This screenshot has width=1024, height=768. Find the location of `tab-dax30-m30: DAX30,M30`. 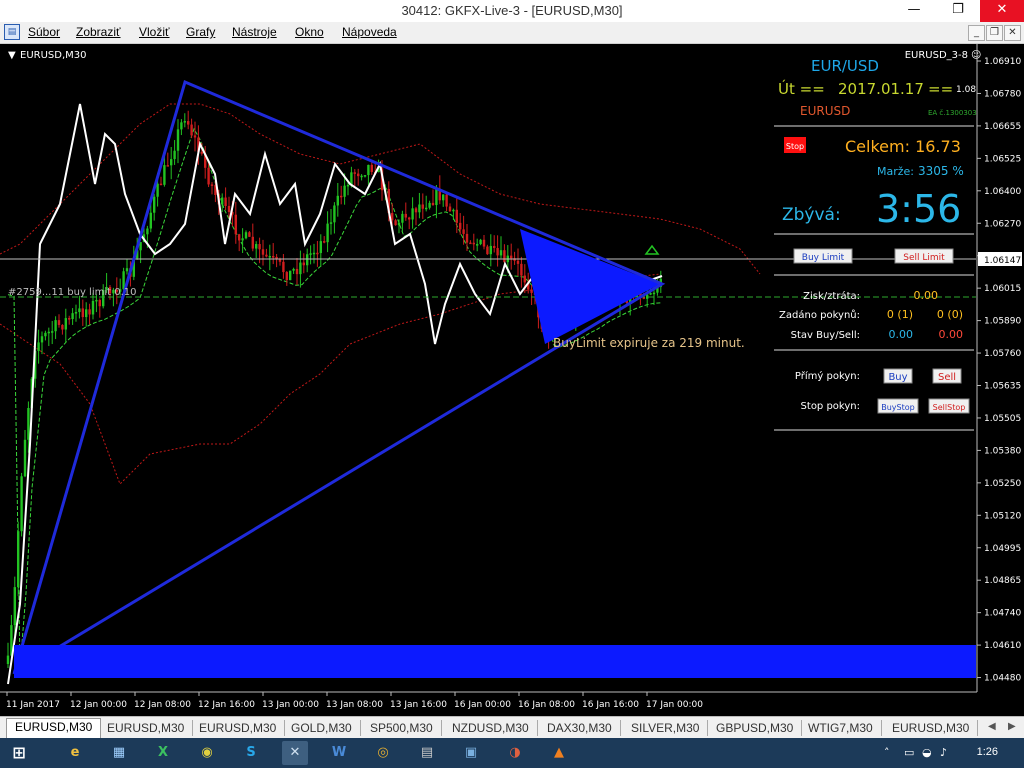

tab-dax30-m30: DAX30,M30 is located at coordinates (580, 728).